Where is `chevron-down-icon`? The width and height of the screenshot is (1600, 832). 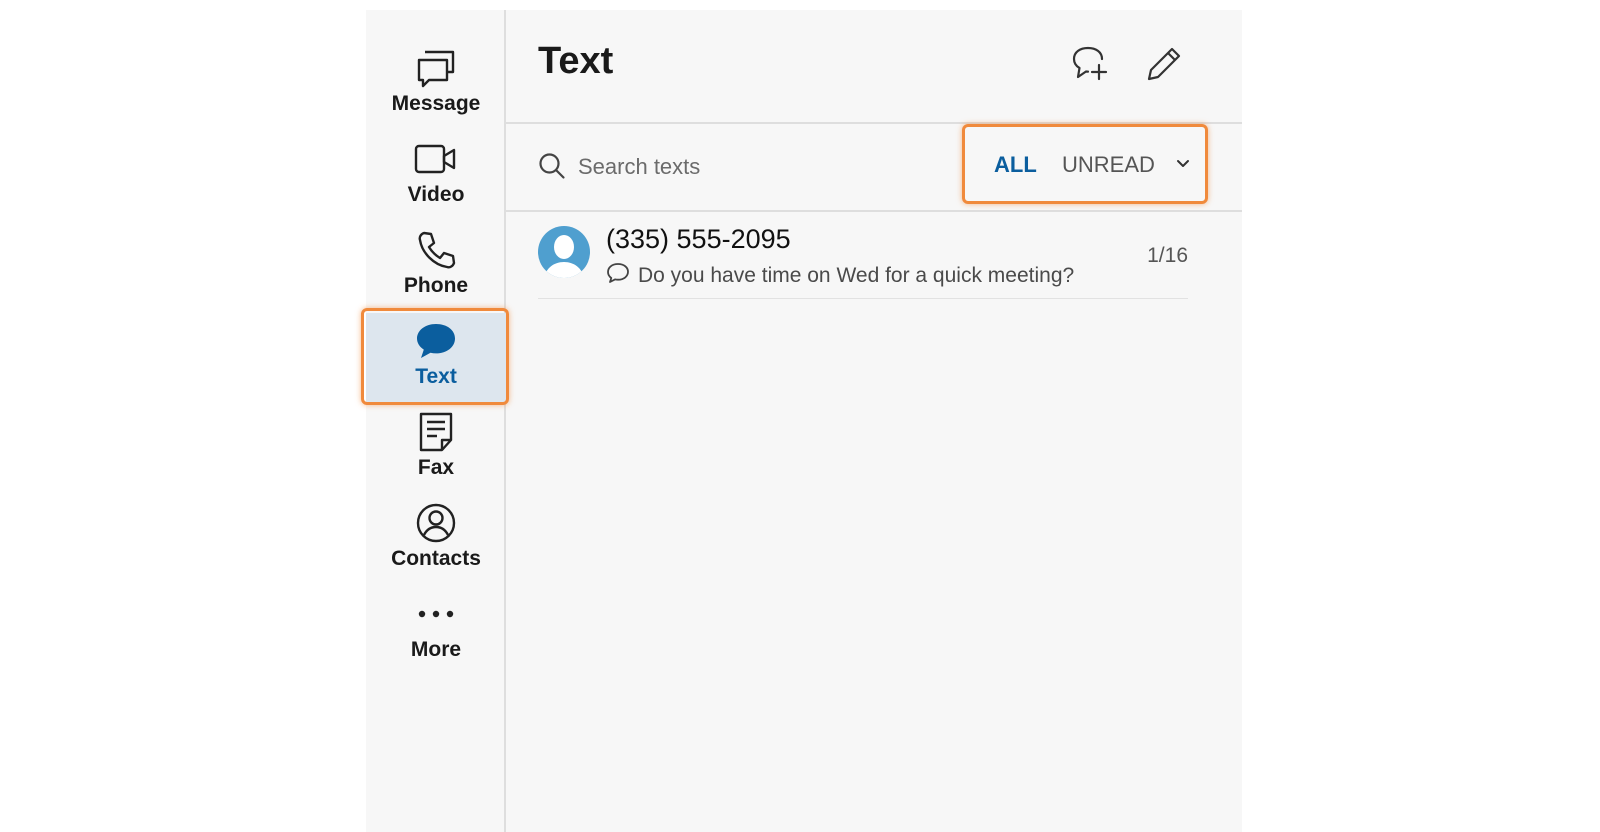
chevron-down-icon is located at coordinates (1183, 165).